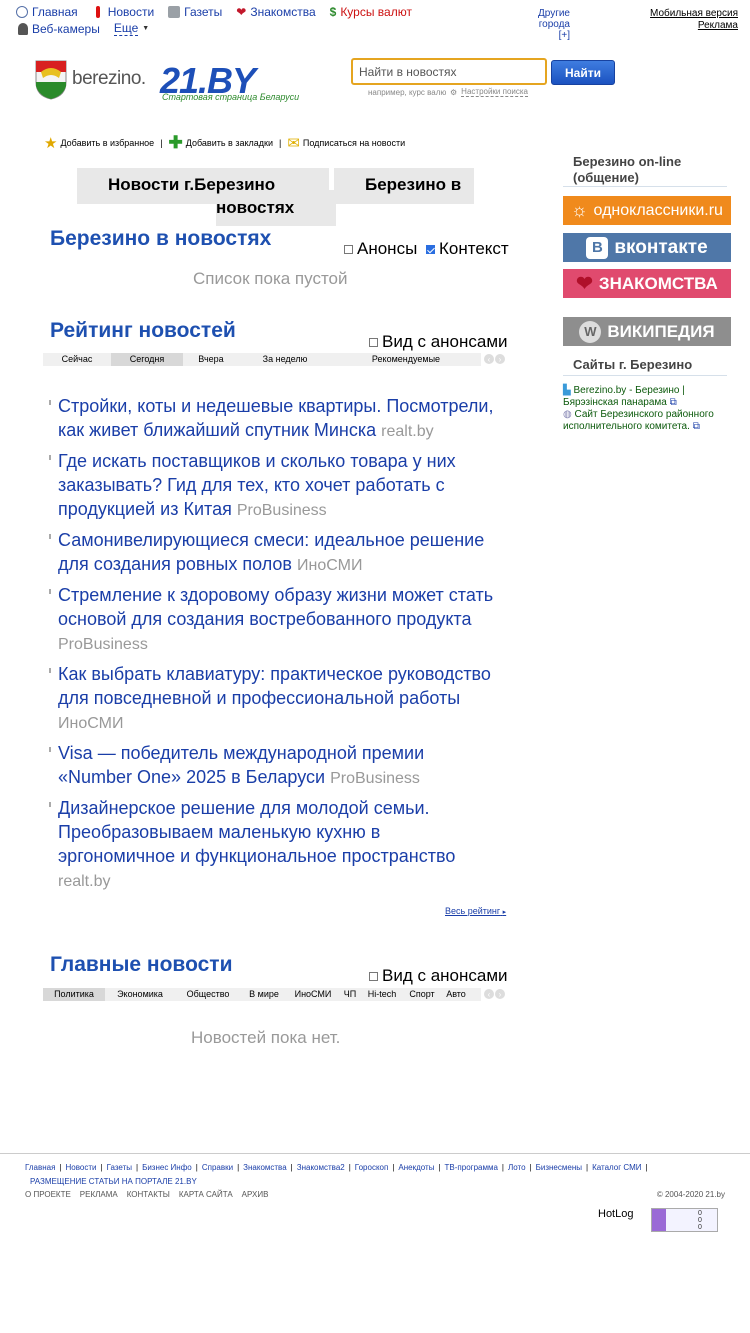 This screenshot has height=1333, width=750. Describe the element at coordinates (167, 1167) in the screenshot. I see `footer-link: Бизнес Инфо` at that location.